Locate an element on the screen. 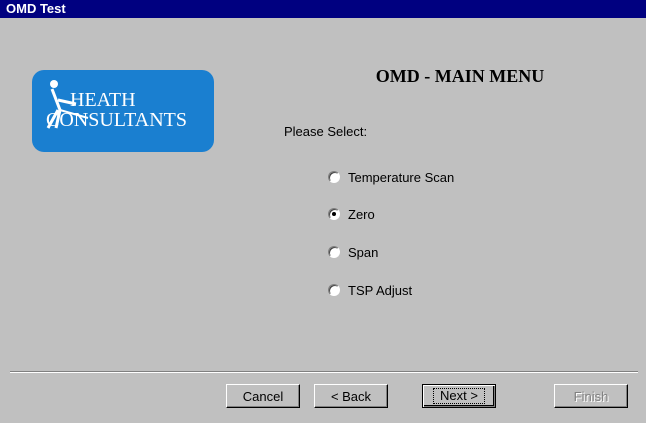 This screenshot has width=646, height=423. footer-divider is located at coordinates (324, 372).